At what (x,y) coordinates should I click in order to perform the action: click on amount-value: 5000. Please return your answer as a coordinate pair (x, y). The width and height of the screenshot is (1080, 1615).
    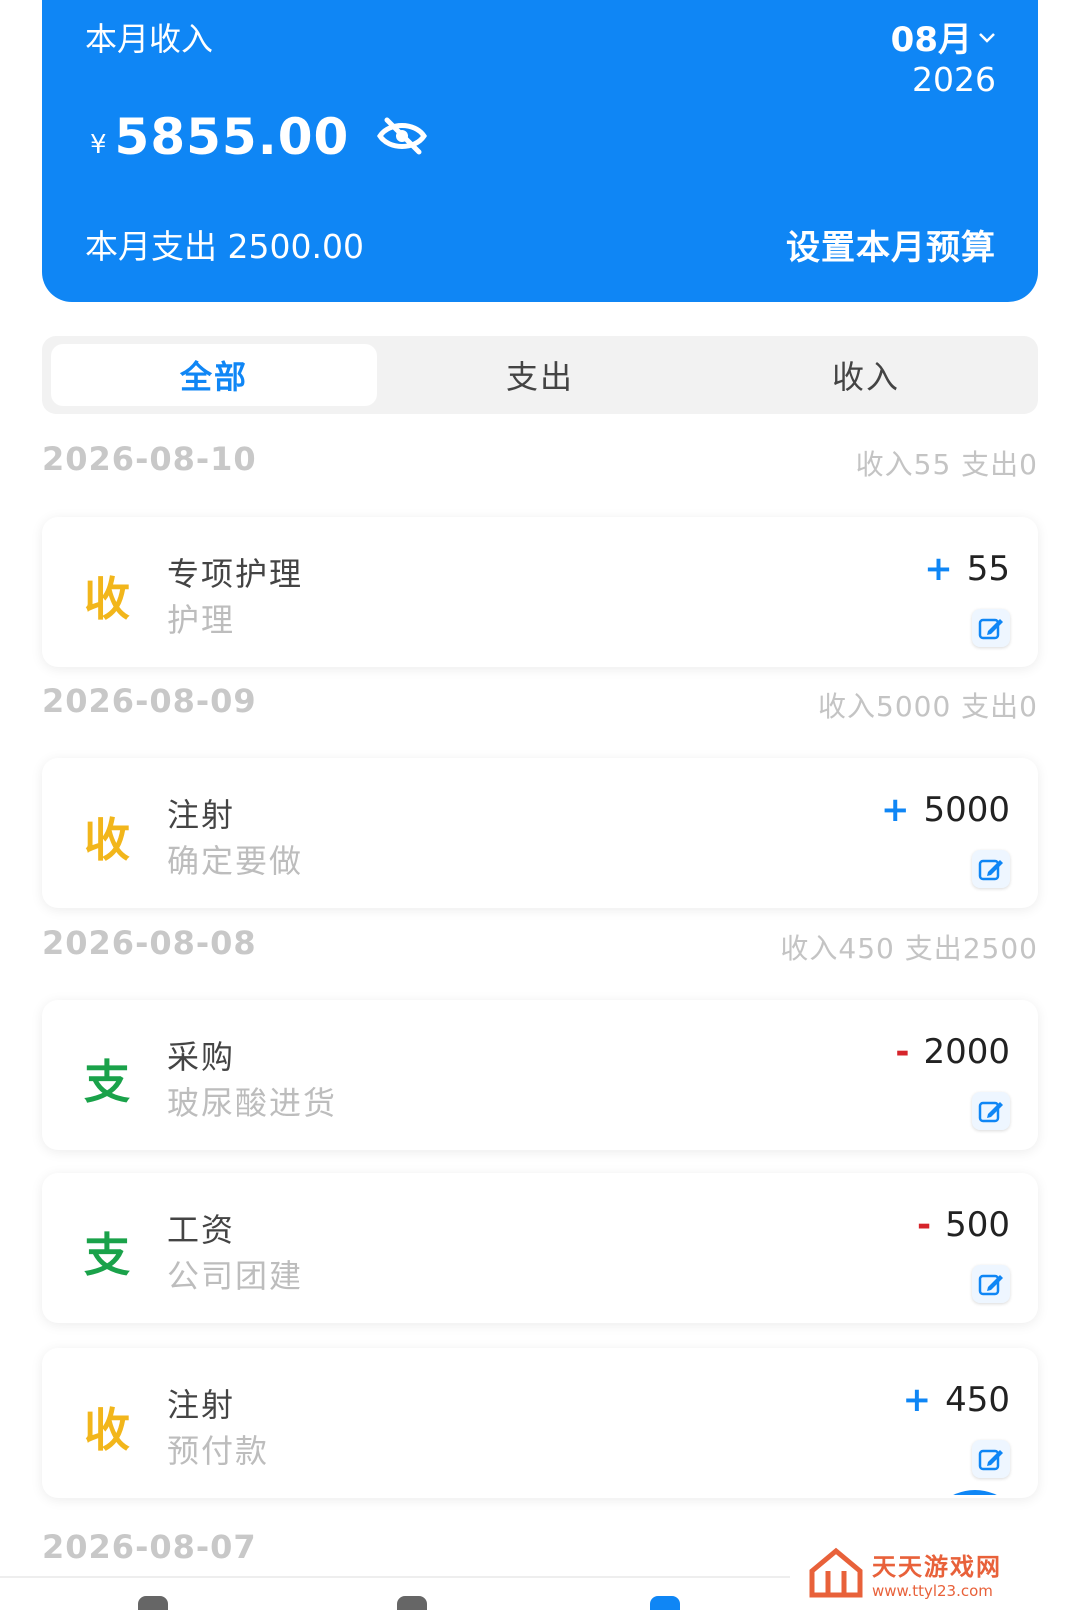
    Looking at the image, I should click on (966, 810).